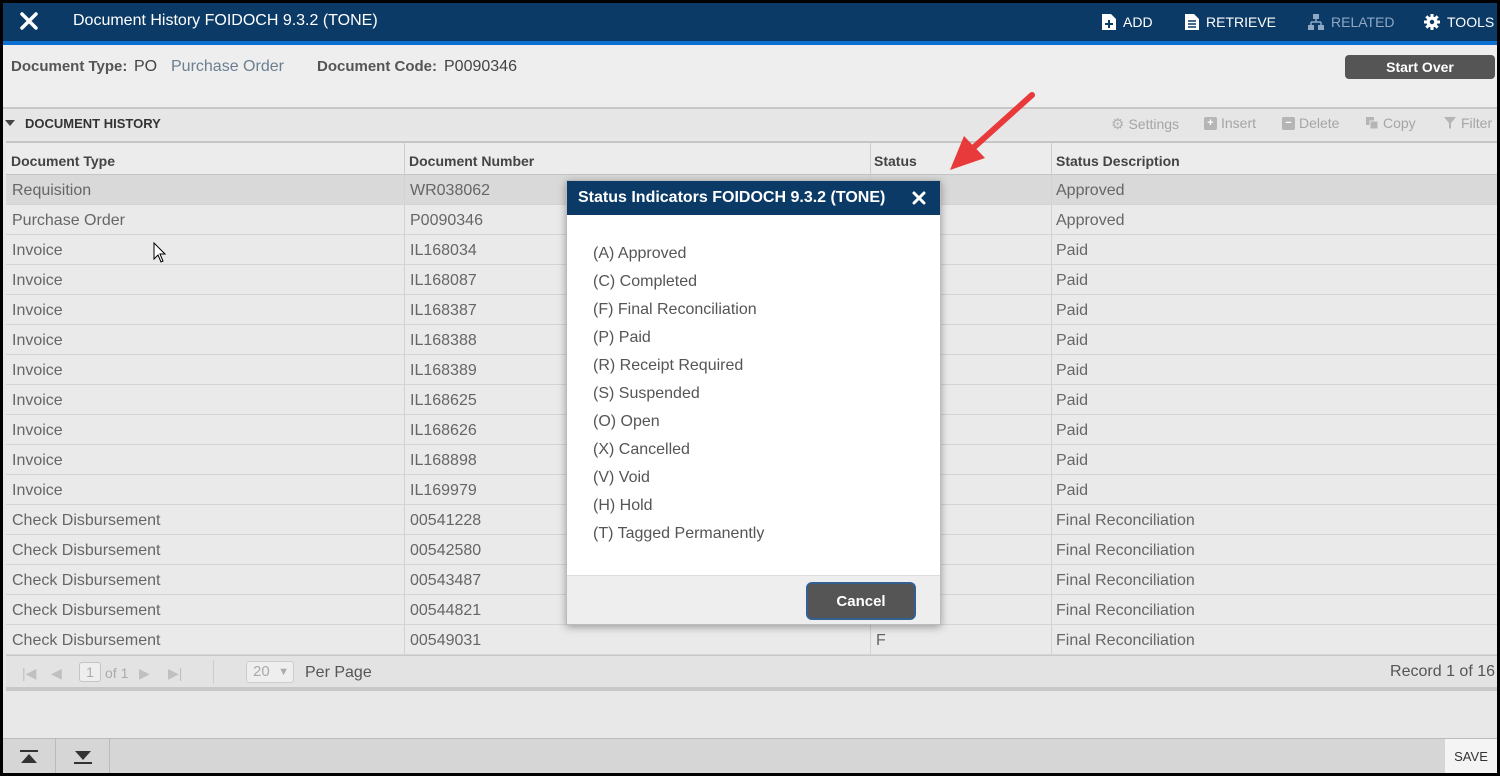  Describe the element at coordinates (679, 533) in the screenshot. I see `status-indicator-item: (T) Tagged Permanently` at that location.